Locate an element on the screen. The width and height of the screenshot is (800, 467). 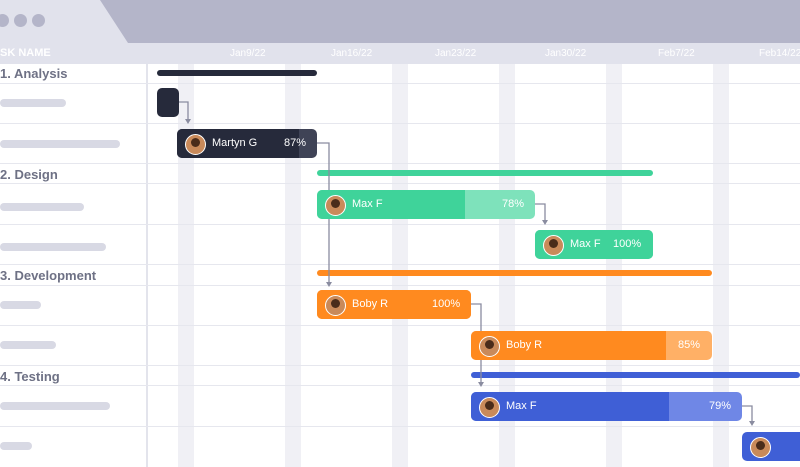
task-bar: Boby R 85% is located at coordinates (591, 345).